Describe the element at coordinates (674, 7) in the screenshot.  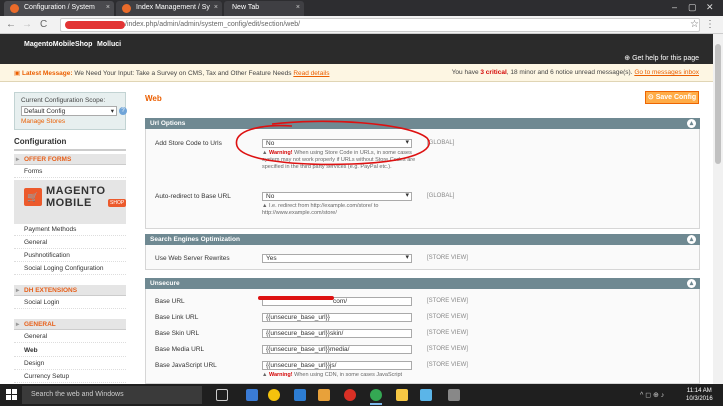
I see `minimize-icon: –` at that location.